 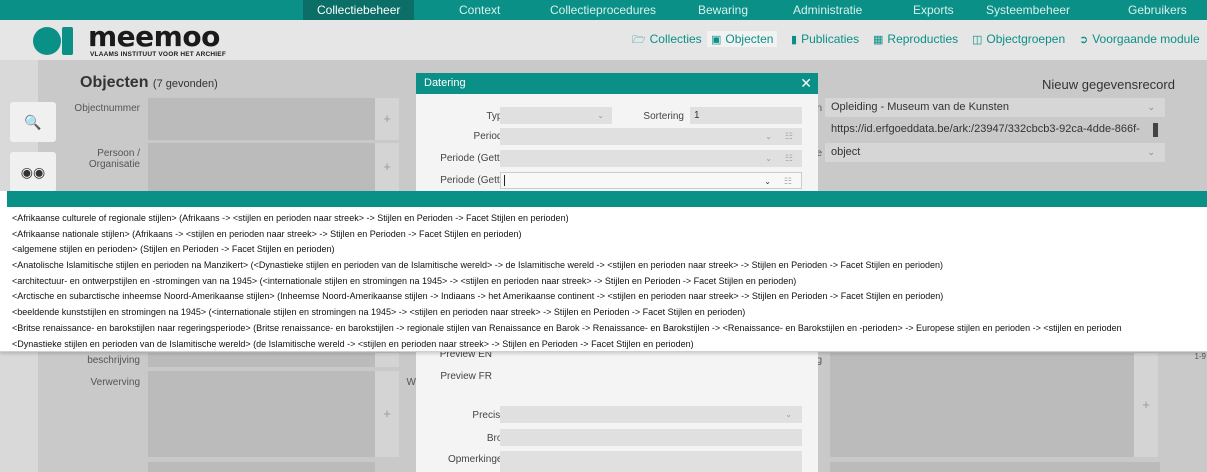 What do you see at coordinates (806, 83) in the screenshot?
I see `close-icon: ✕` at bounding box center [806, 83].